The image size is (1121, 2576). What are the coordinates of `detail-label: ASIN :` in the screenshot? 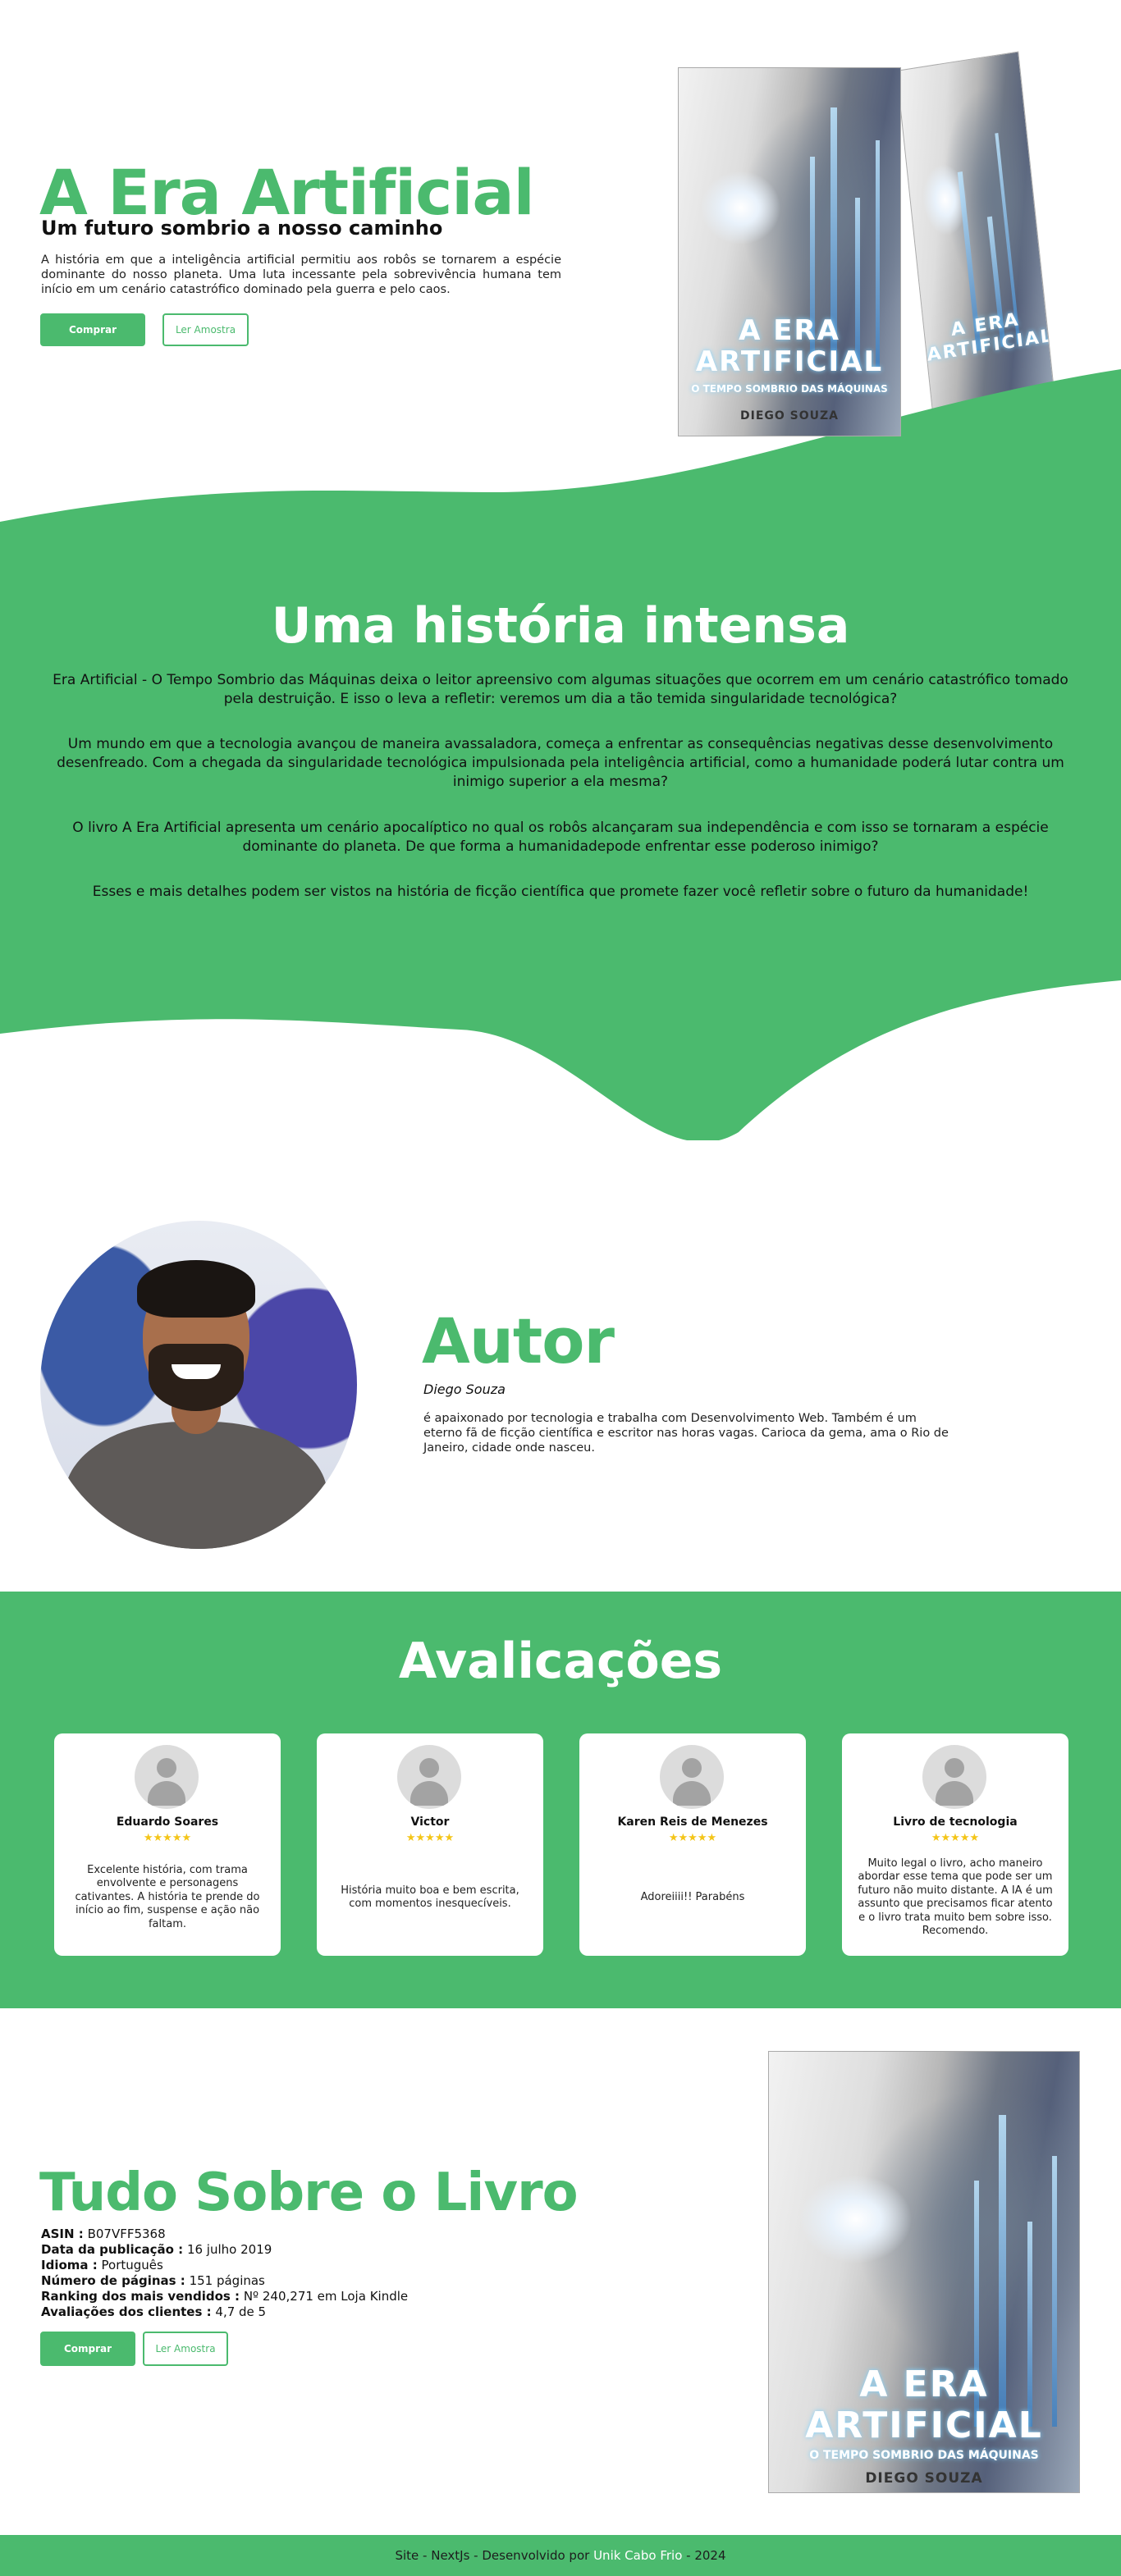 It's located at (62, 2234).